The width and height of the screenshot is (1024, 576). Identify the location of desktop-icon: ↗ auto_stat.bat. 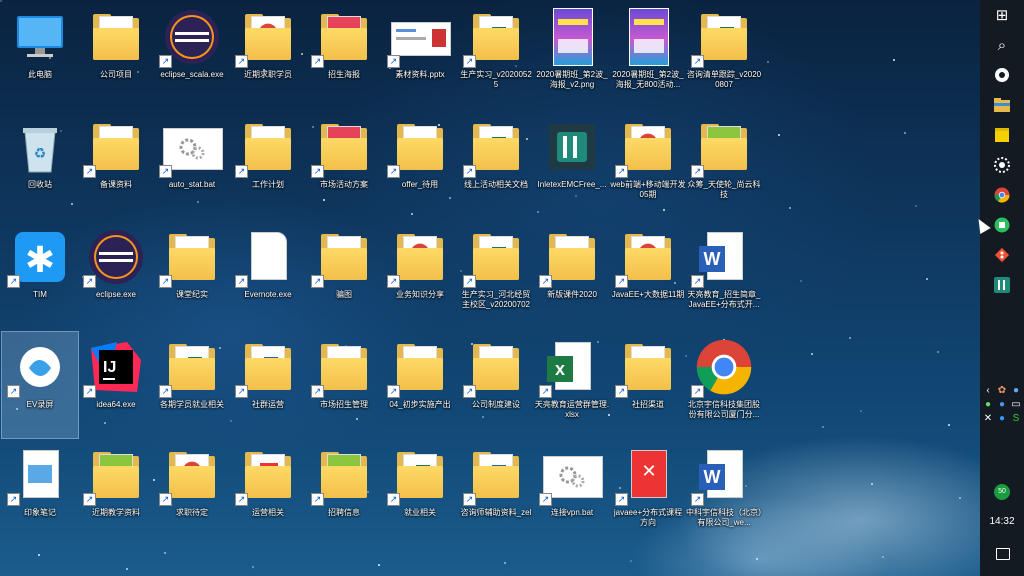
(192, 165).